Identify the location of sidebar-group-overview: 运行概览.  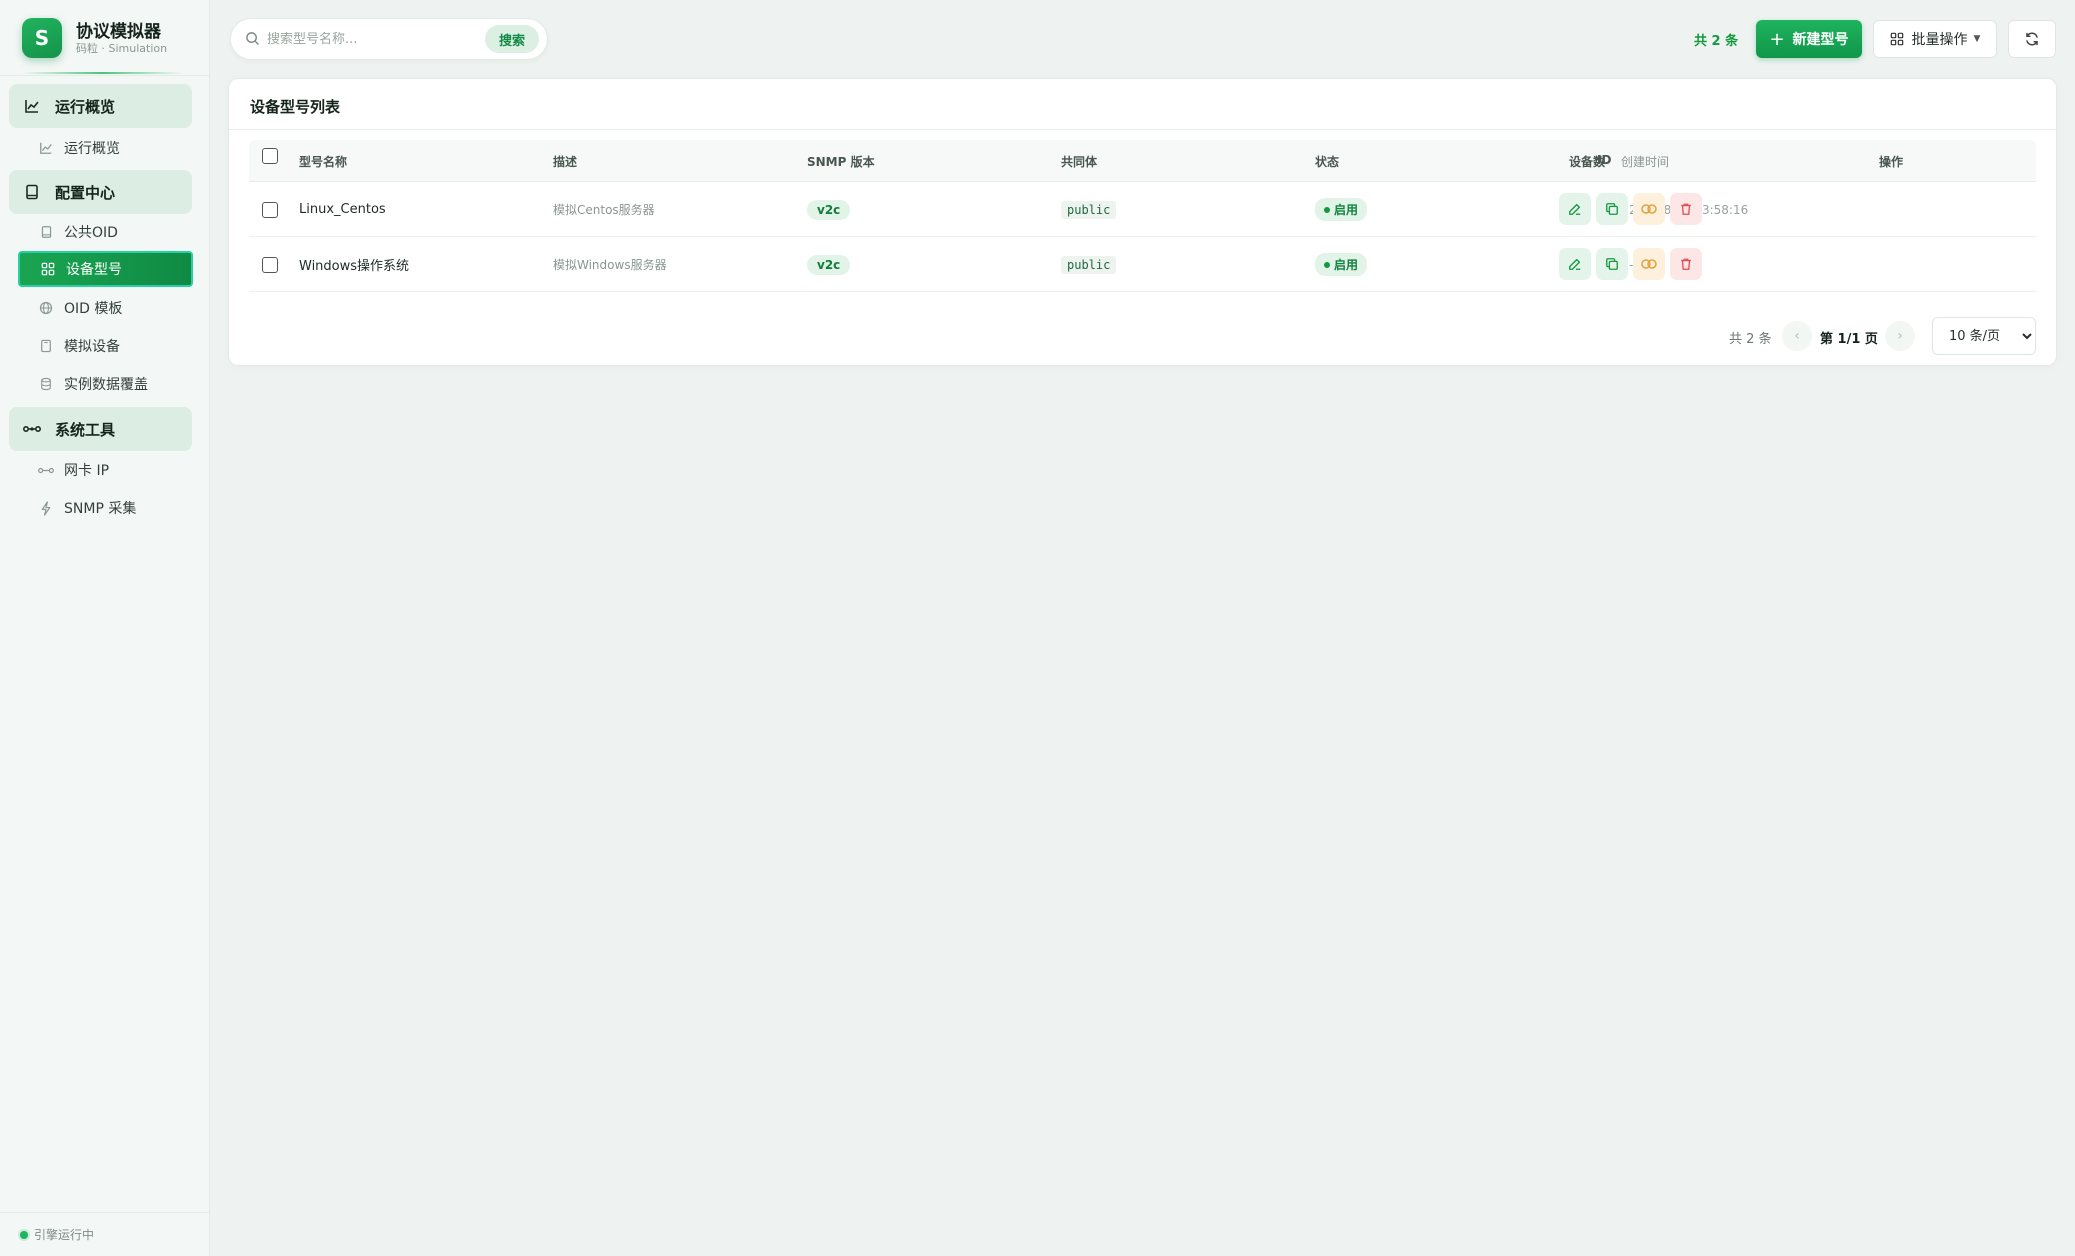
(100, 106).